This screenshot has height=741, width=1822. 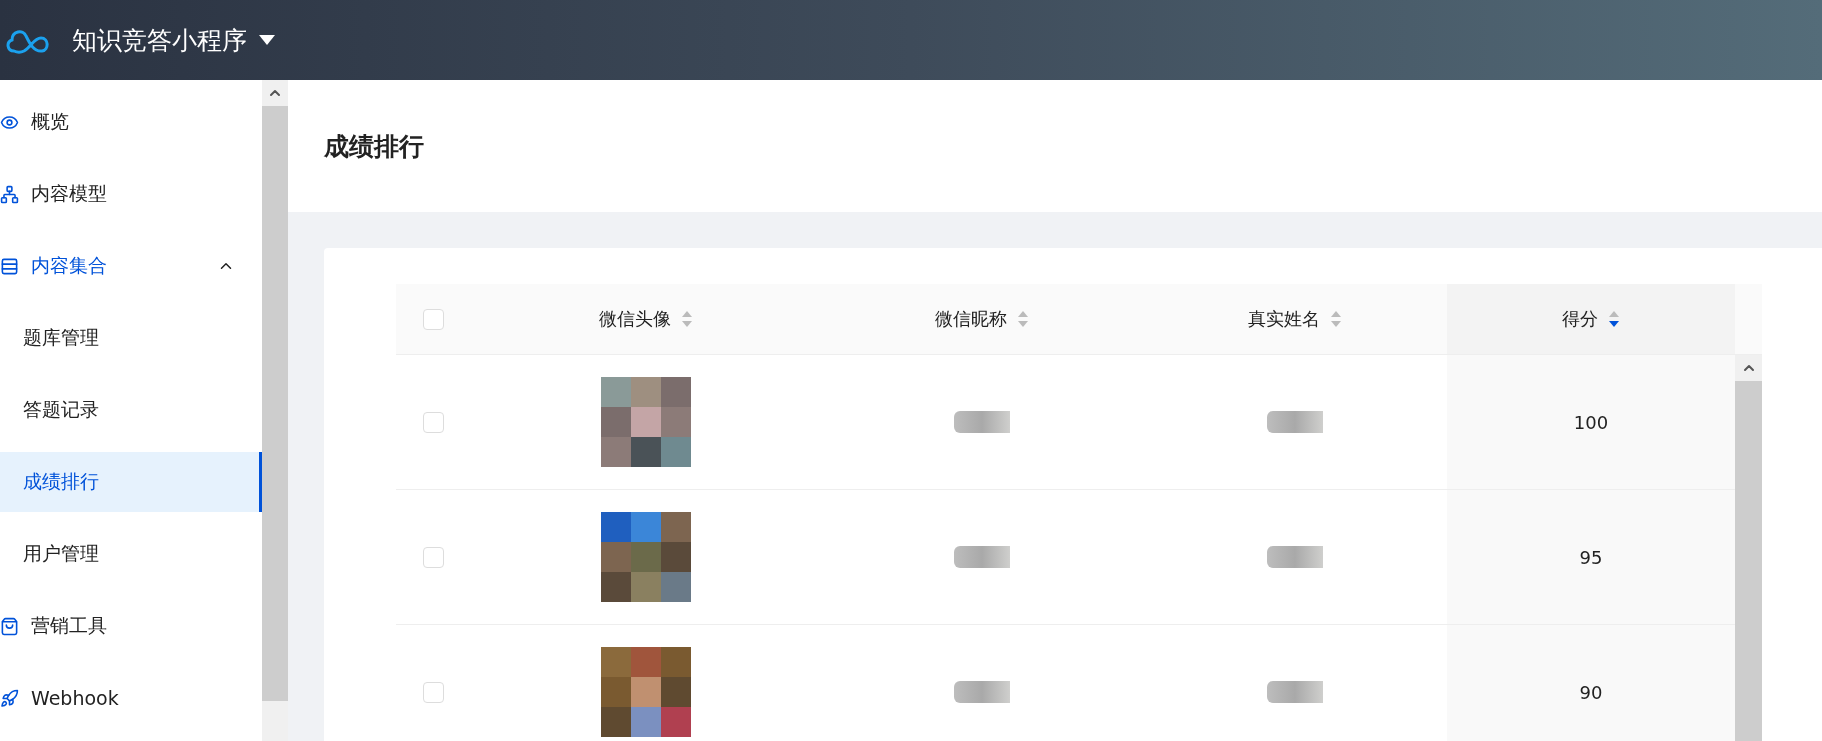 What do you see at coordinates (9, 194) in the screenshot?
I see `hierarchy-icon` at bounding box center [9, 194].